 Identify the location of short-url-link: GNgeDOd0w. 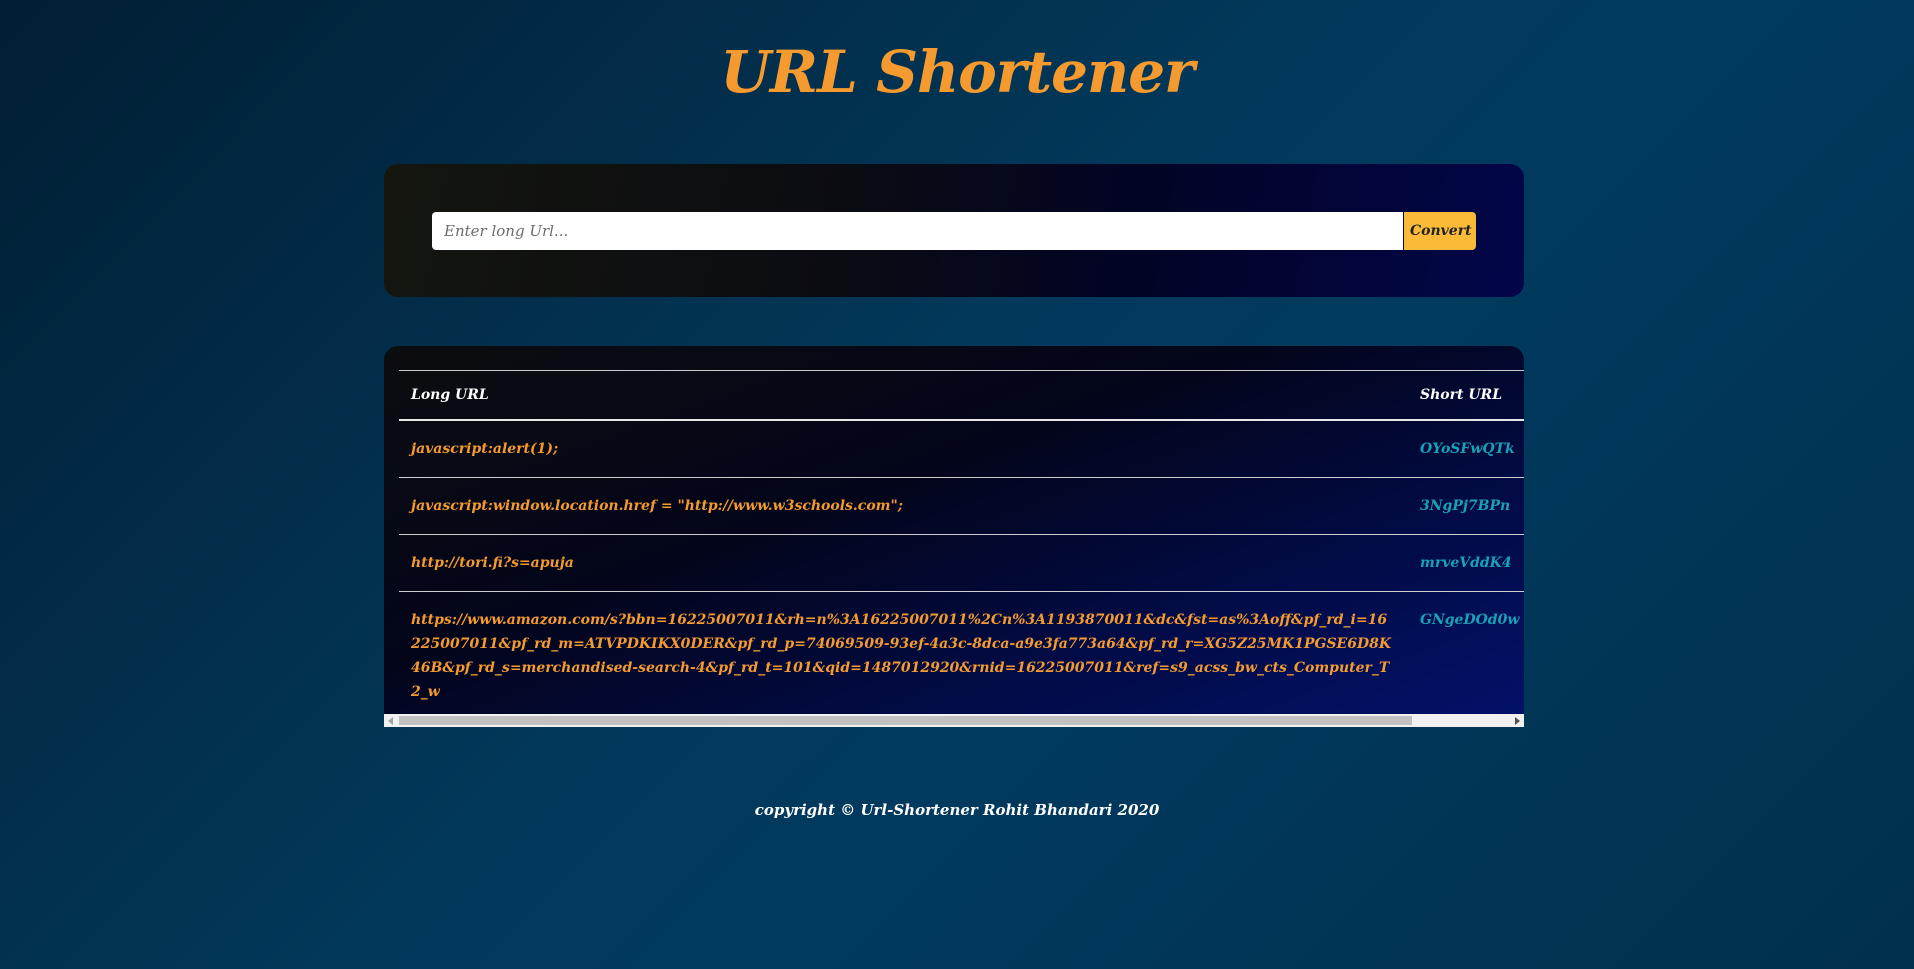
(1466, 653).